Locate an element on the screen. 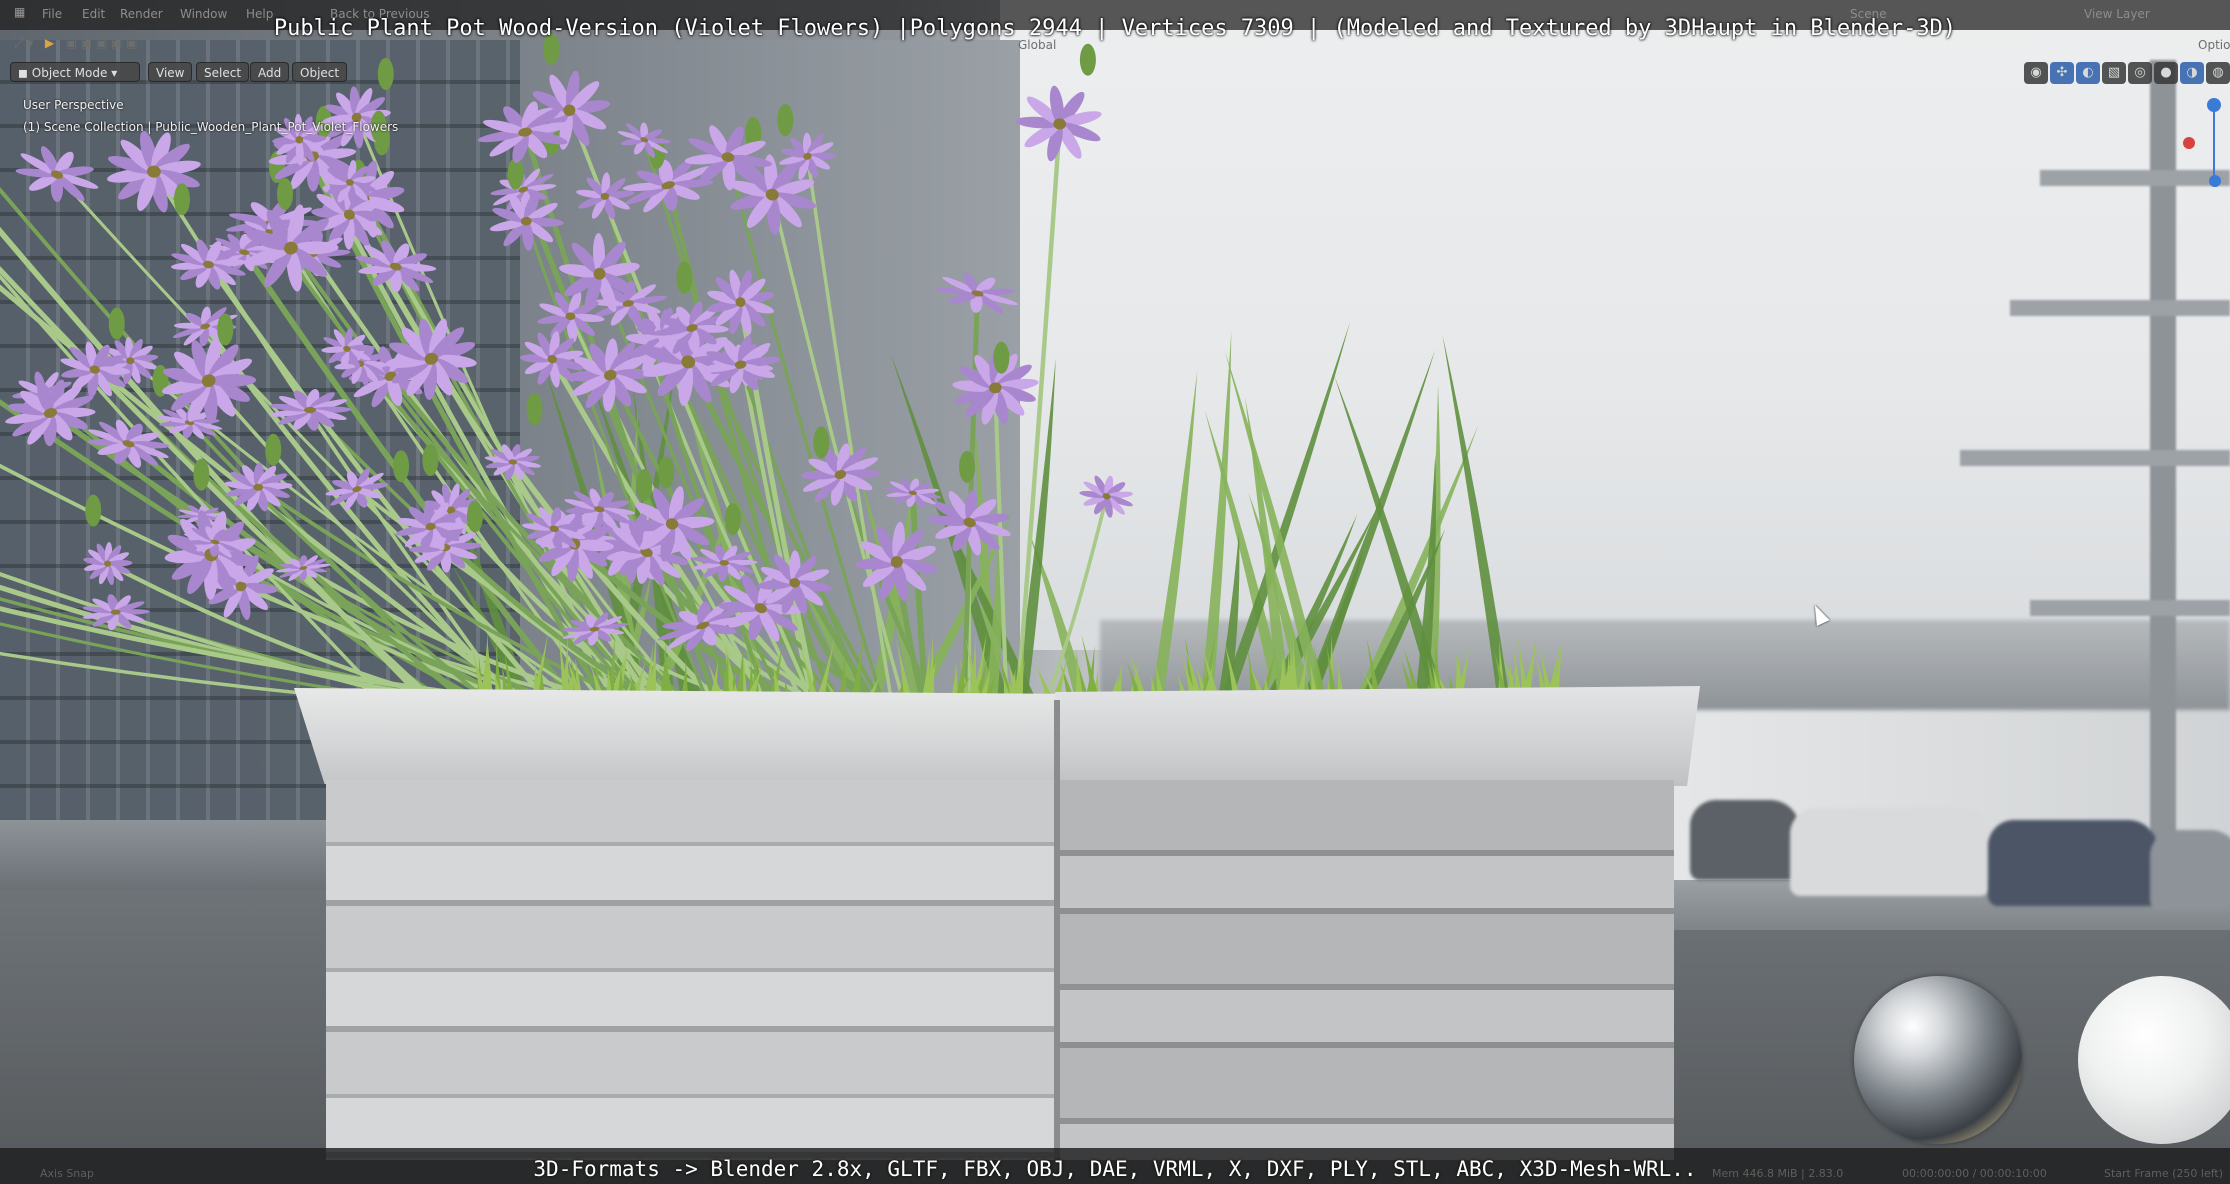 Image resolution: width=2230 pixels, height=1184 pixels. menu-view: View is located at coordinates (170, 72).